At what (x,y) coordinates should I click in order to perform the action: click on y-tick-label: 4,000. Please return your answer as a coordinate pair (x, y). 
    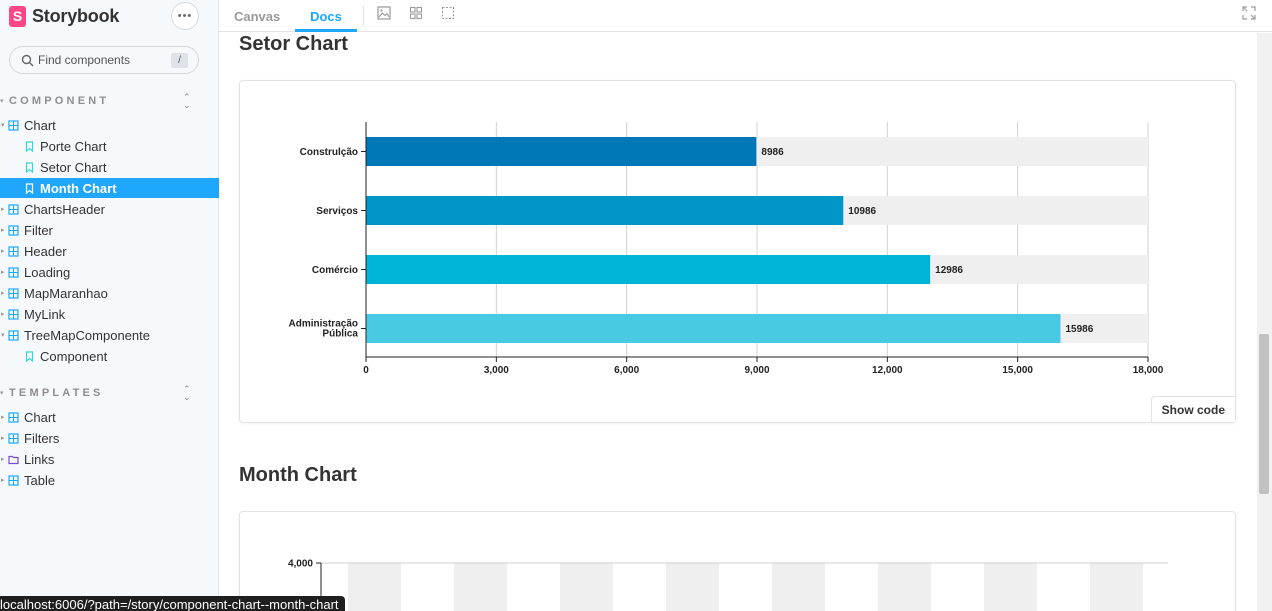
    Looking at the image, I should click on (300, 564).